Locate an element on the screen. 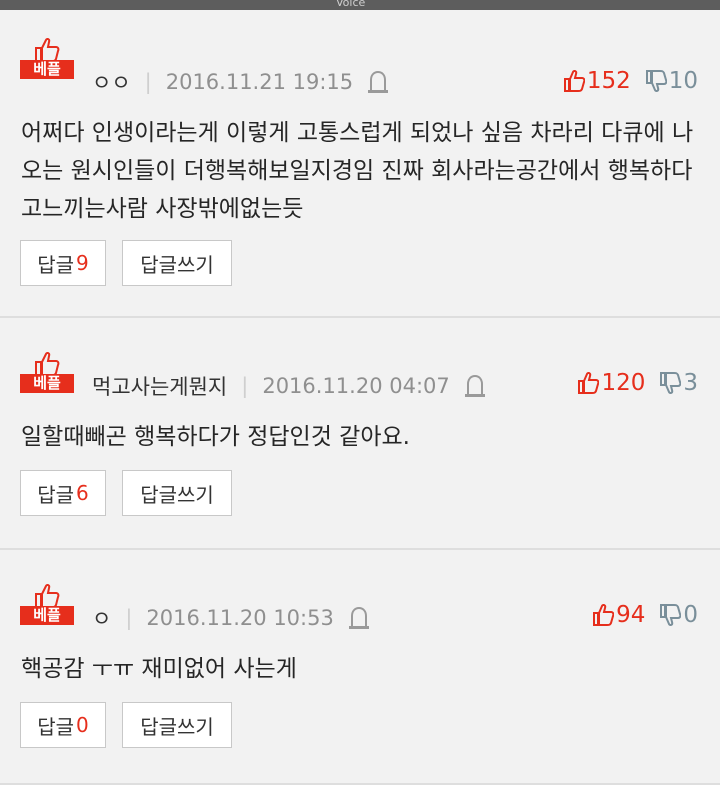 Image resolution: width=720 pixels, height=785 pixels. comment-meta: ㅇ | 2016.11.20 10:53 is located at coordinates (231, 618).